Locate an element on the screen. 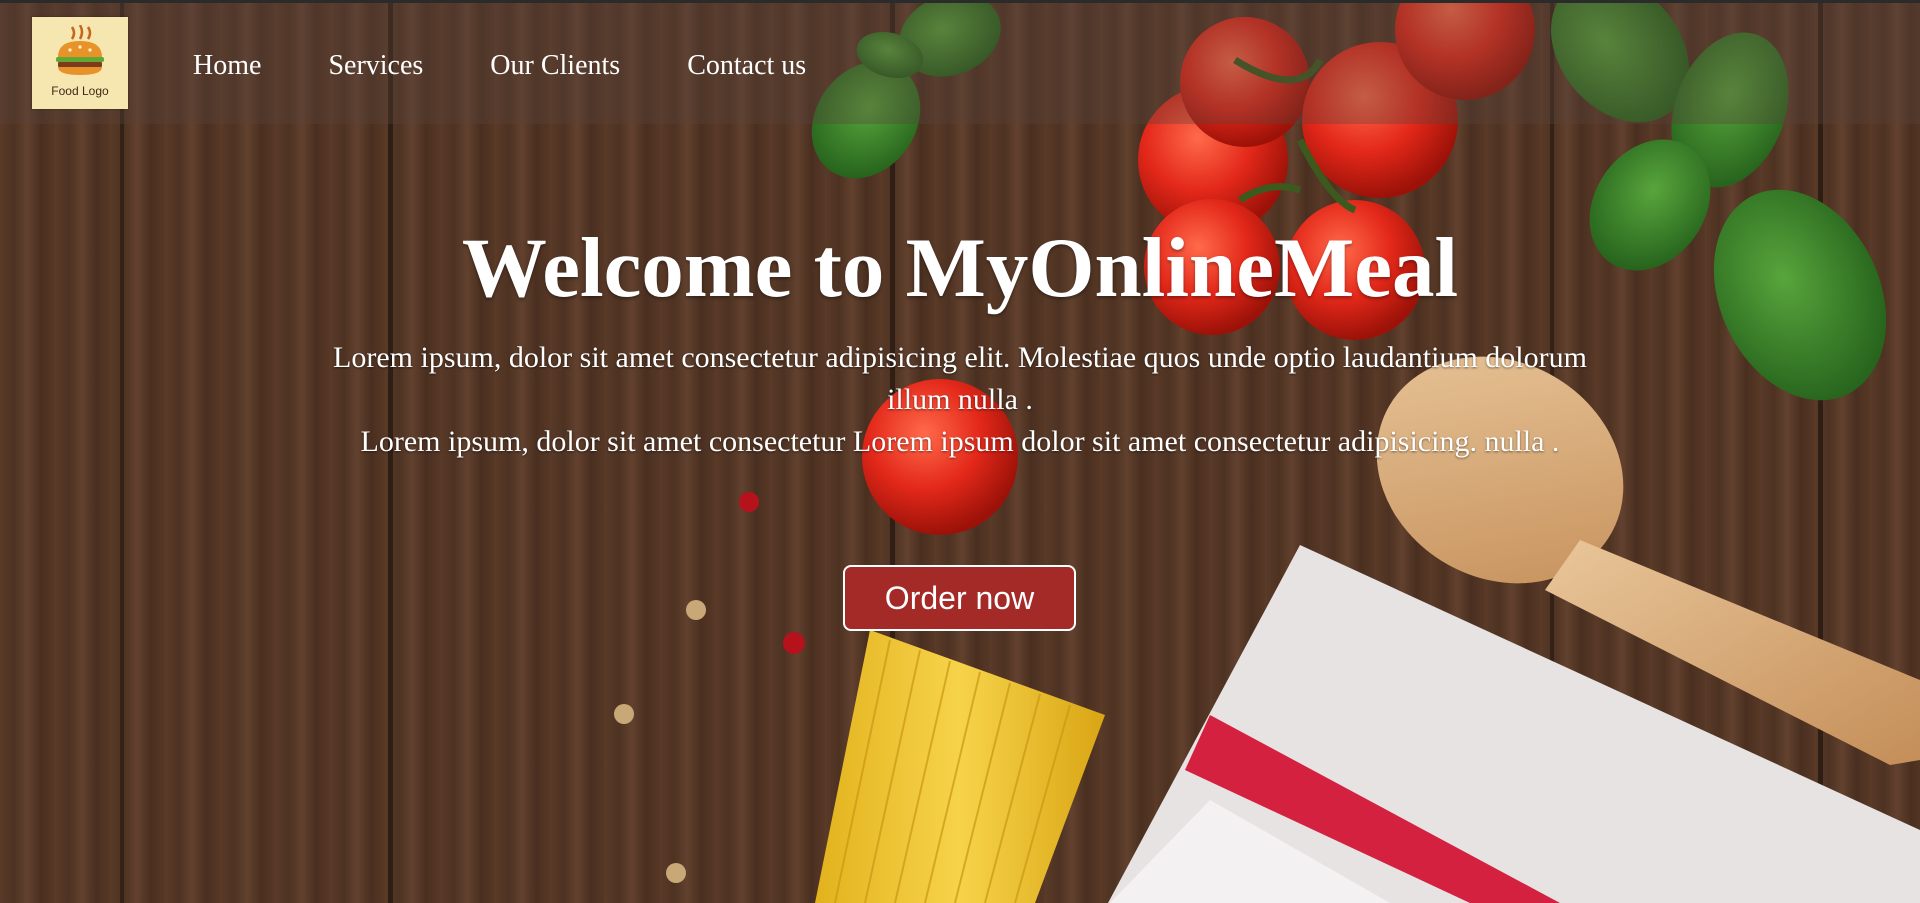  order-now-button: Order now is located at coordinates (959, 598).